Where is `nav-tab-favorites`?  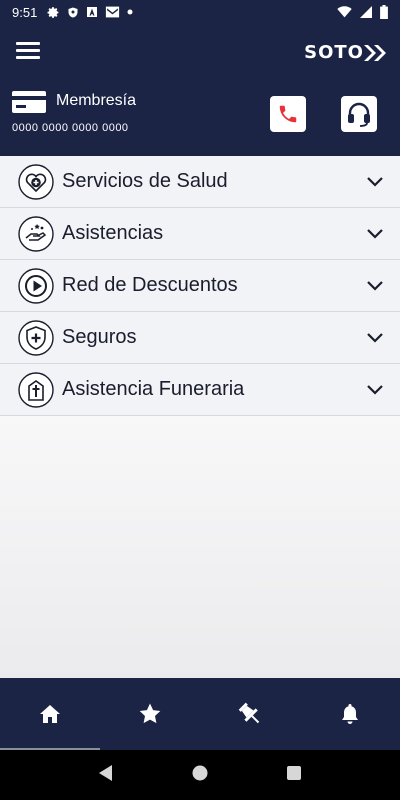
nav-tab-favorites is located at coordinates (150, 714).